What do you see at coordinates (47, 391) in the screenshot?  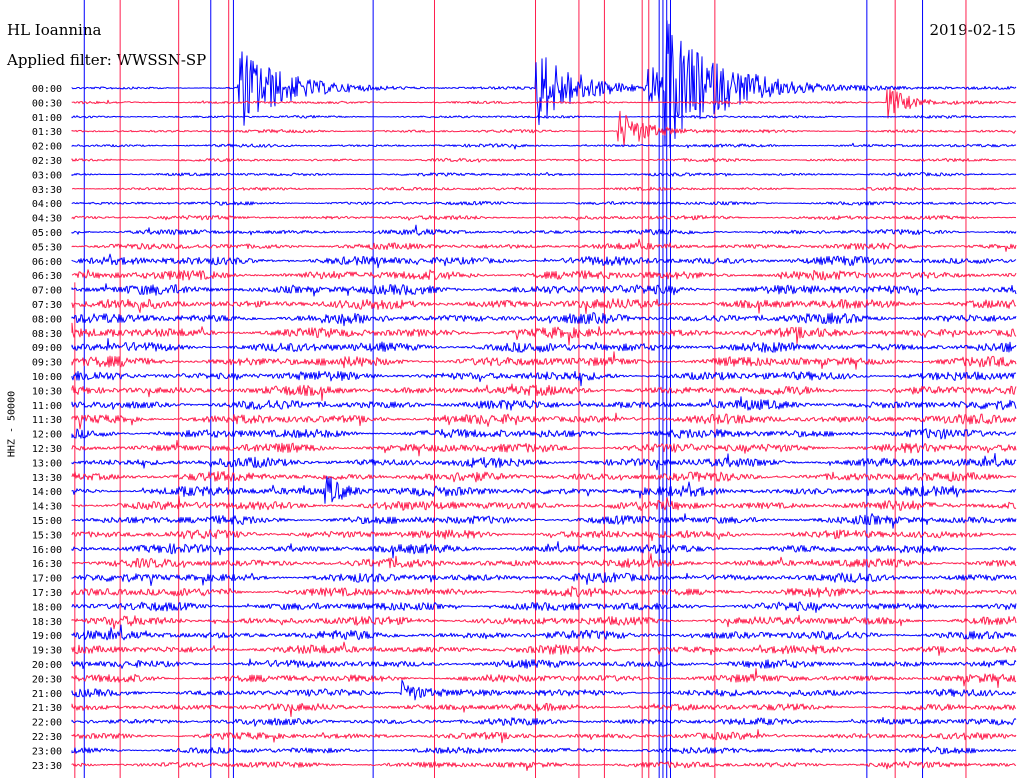 I see `time-label: 10:30` at bounding box center [47, 391].